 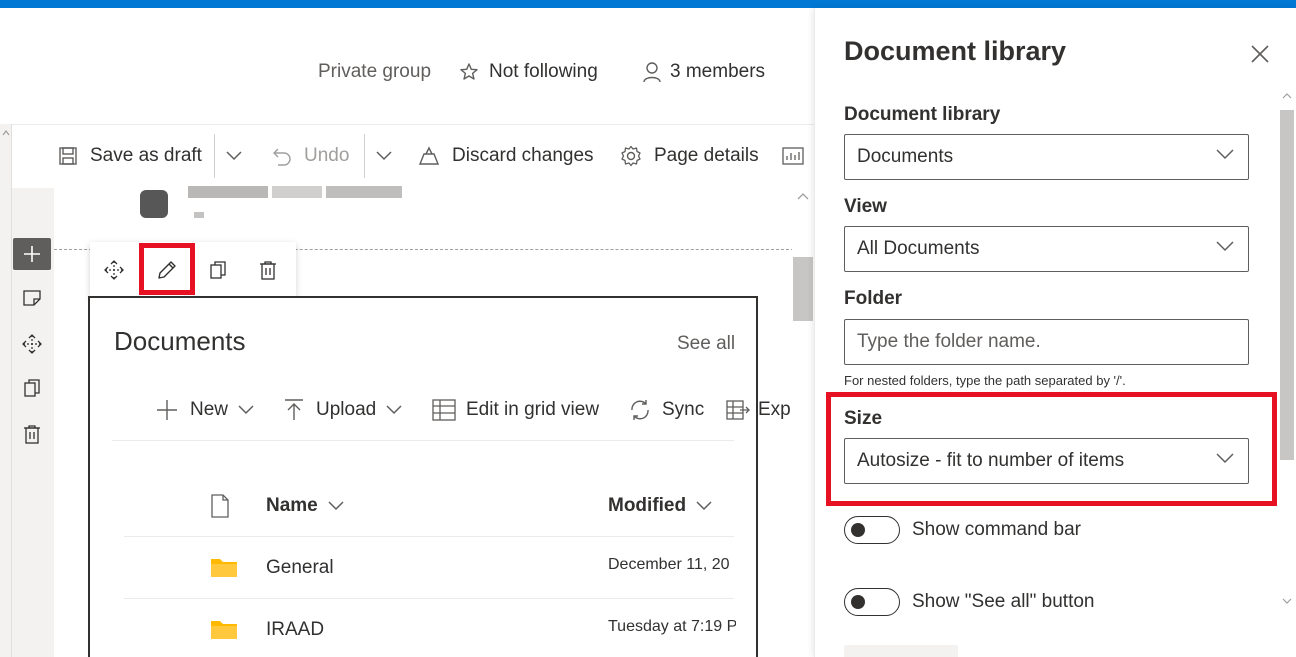 I want to click on move-webpart-button, so click(x=114, y=270).